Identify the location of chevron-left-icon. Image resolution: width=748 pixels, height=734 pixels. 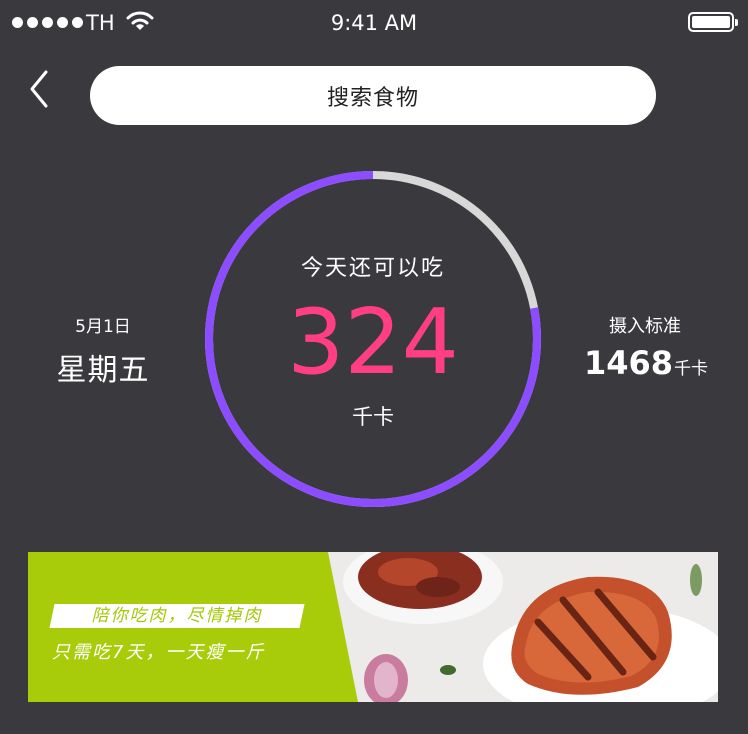
(39, 89).